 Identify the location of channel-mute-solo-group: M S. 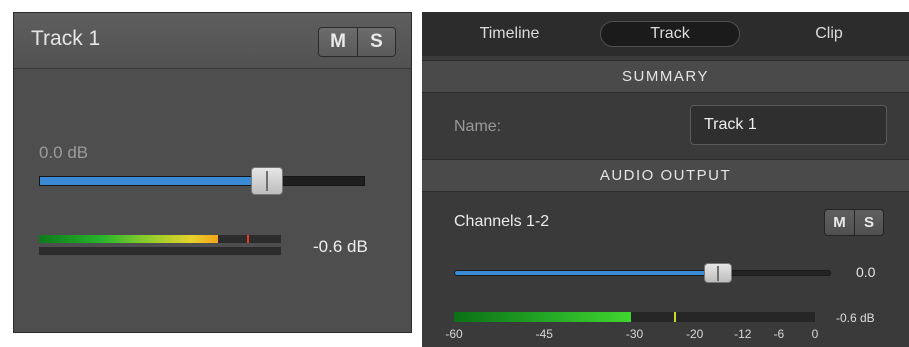
(854, 222).